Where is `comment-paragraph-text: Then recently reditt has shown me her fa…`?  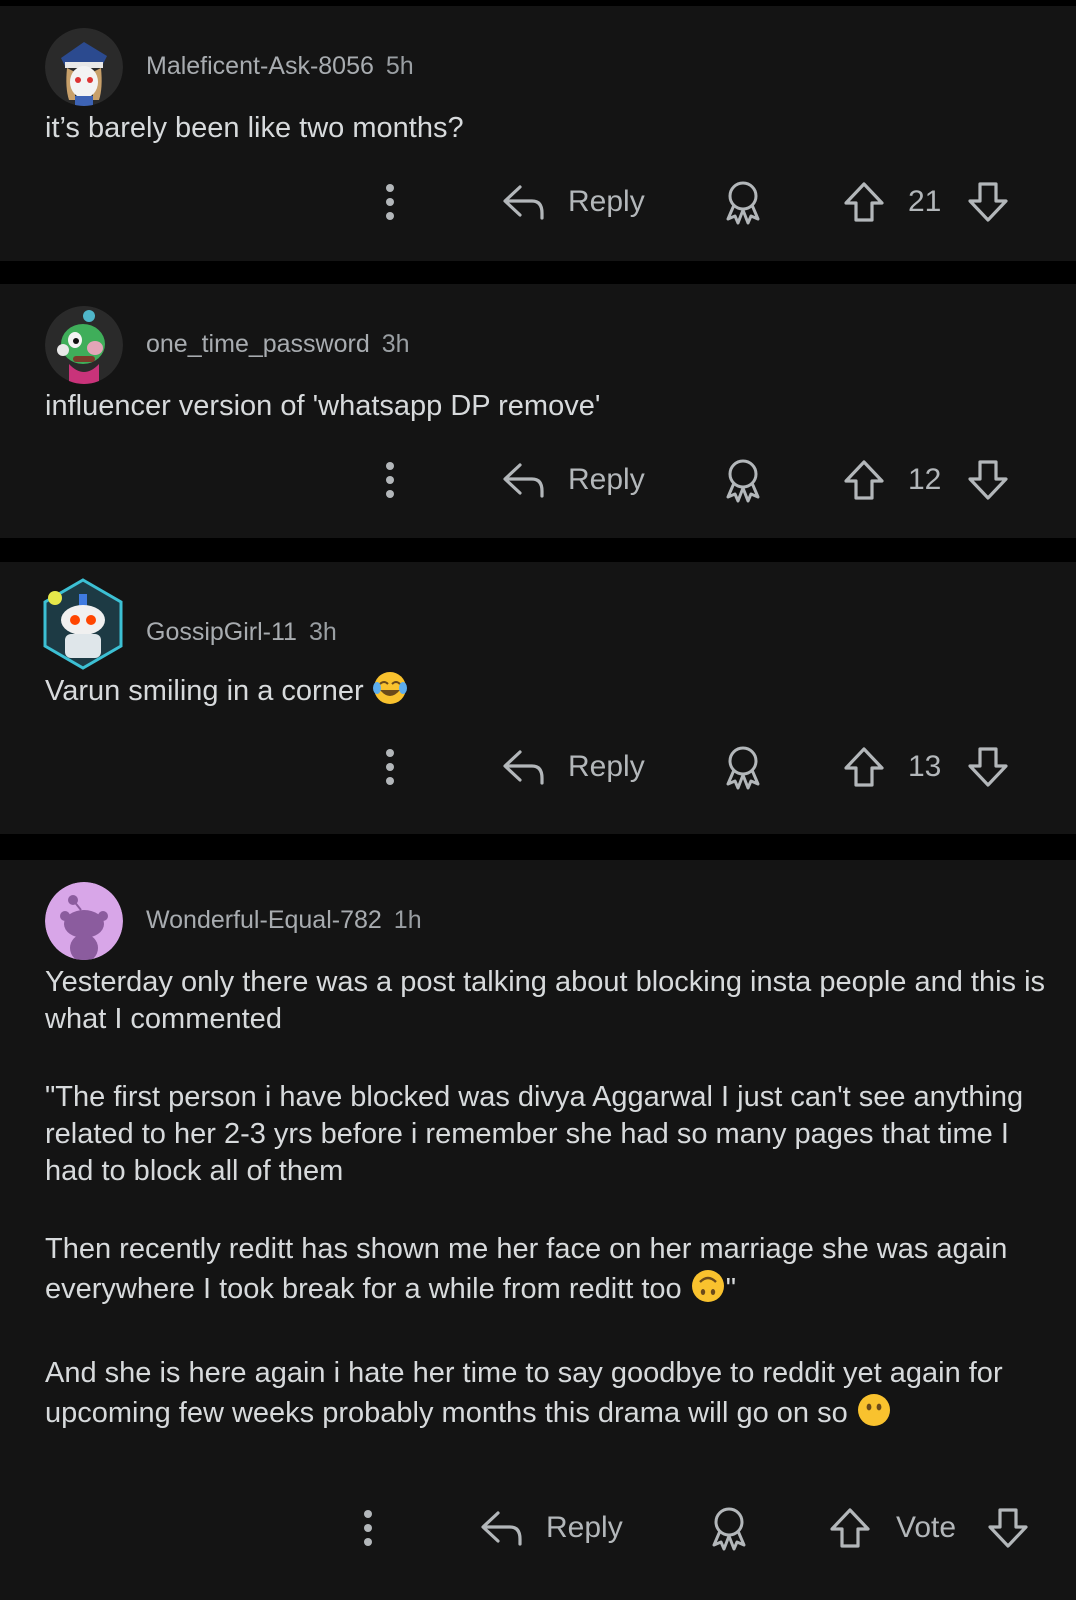 comment-paragraph-text: Then recently reditt has shown me her fa… is located at coordinates (526, 1269).